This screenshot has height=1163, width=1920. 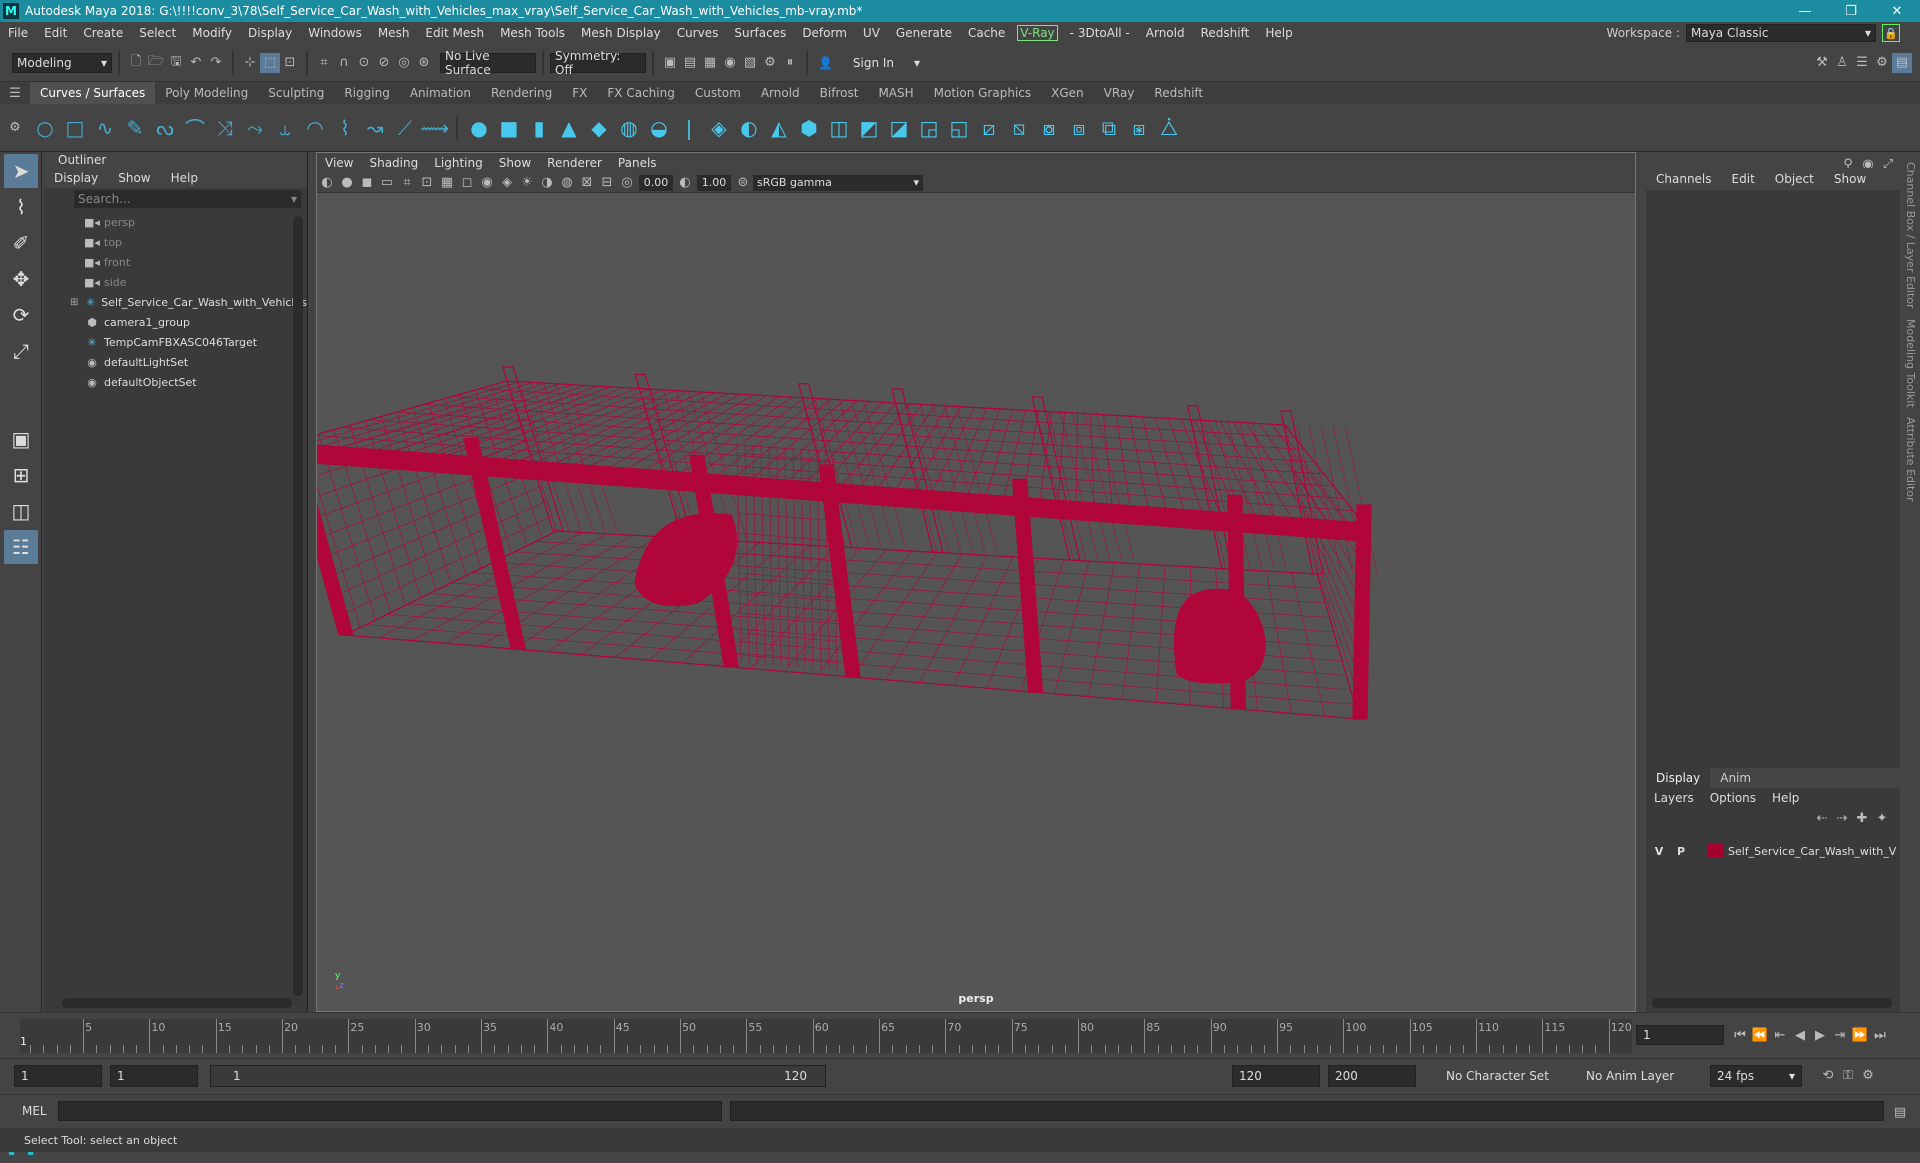 I want to click on snap-curve-icon: ∩, so click(x=344, y=63).